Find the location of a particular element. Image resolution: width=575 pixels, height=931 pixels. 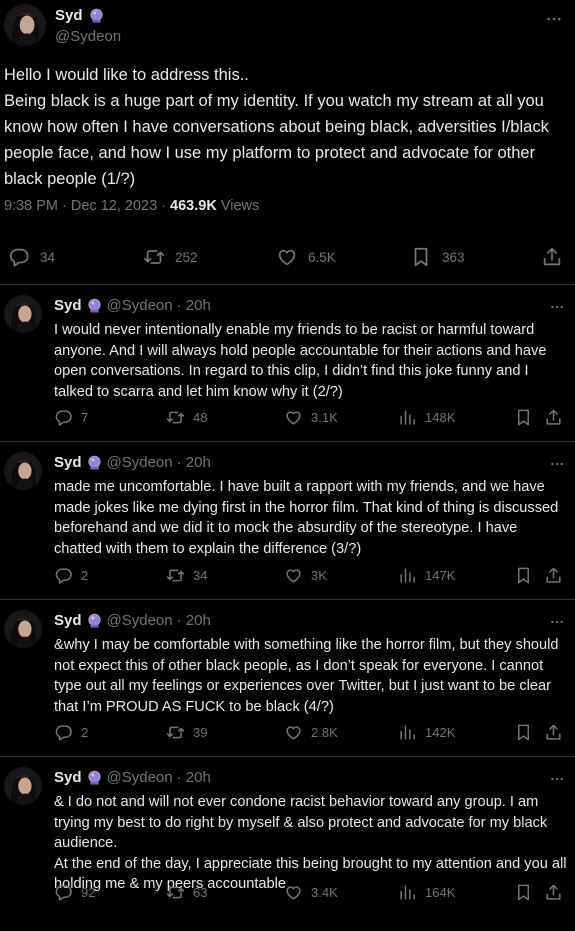

repost-button: 48 is located at coordinates (186, 417).